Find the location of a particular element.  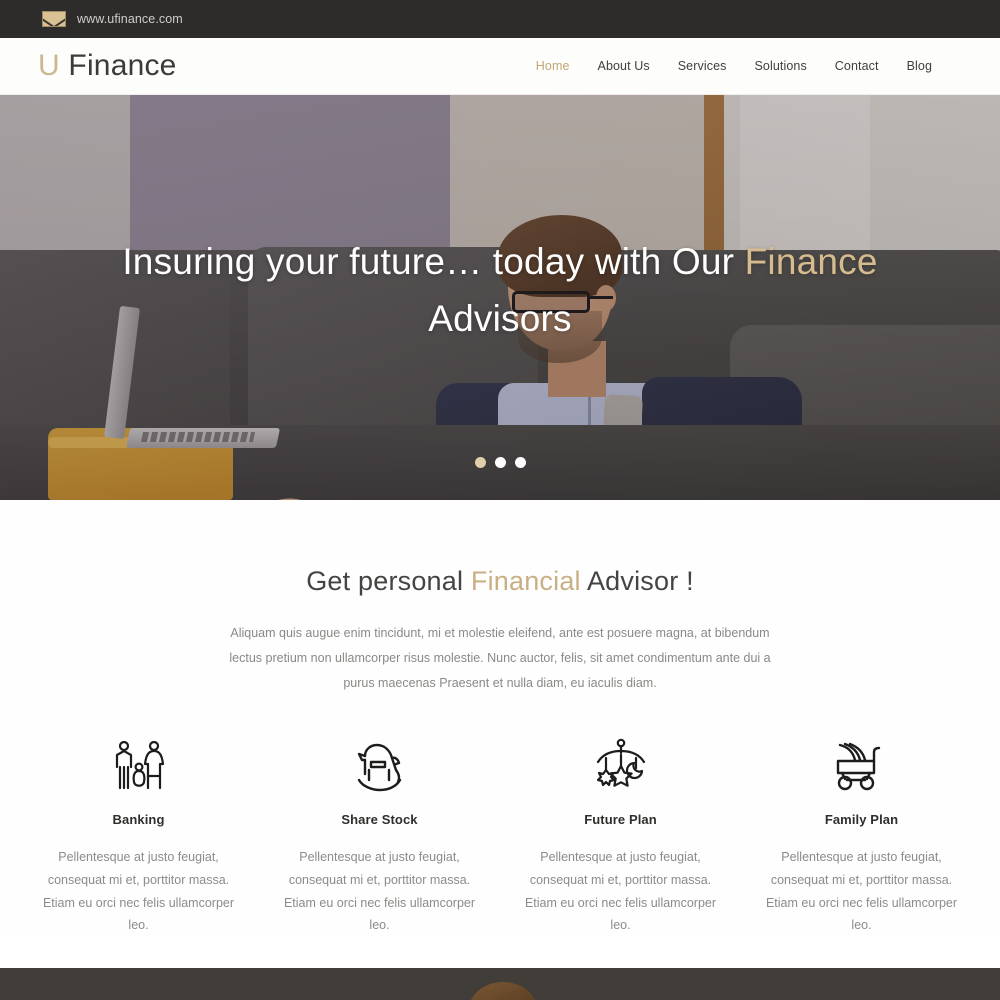

nav-item-blog: Blog is located at coordinates (919, 66).